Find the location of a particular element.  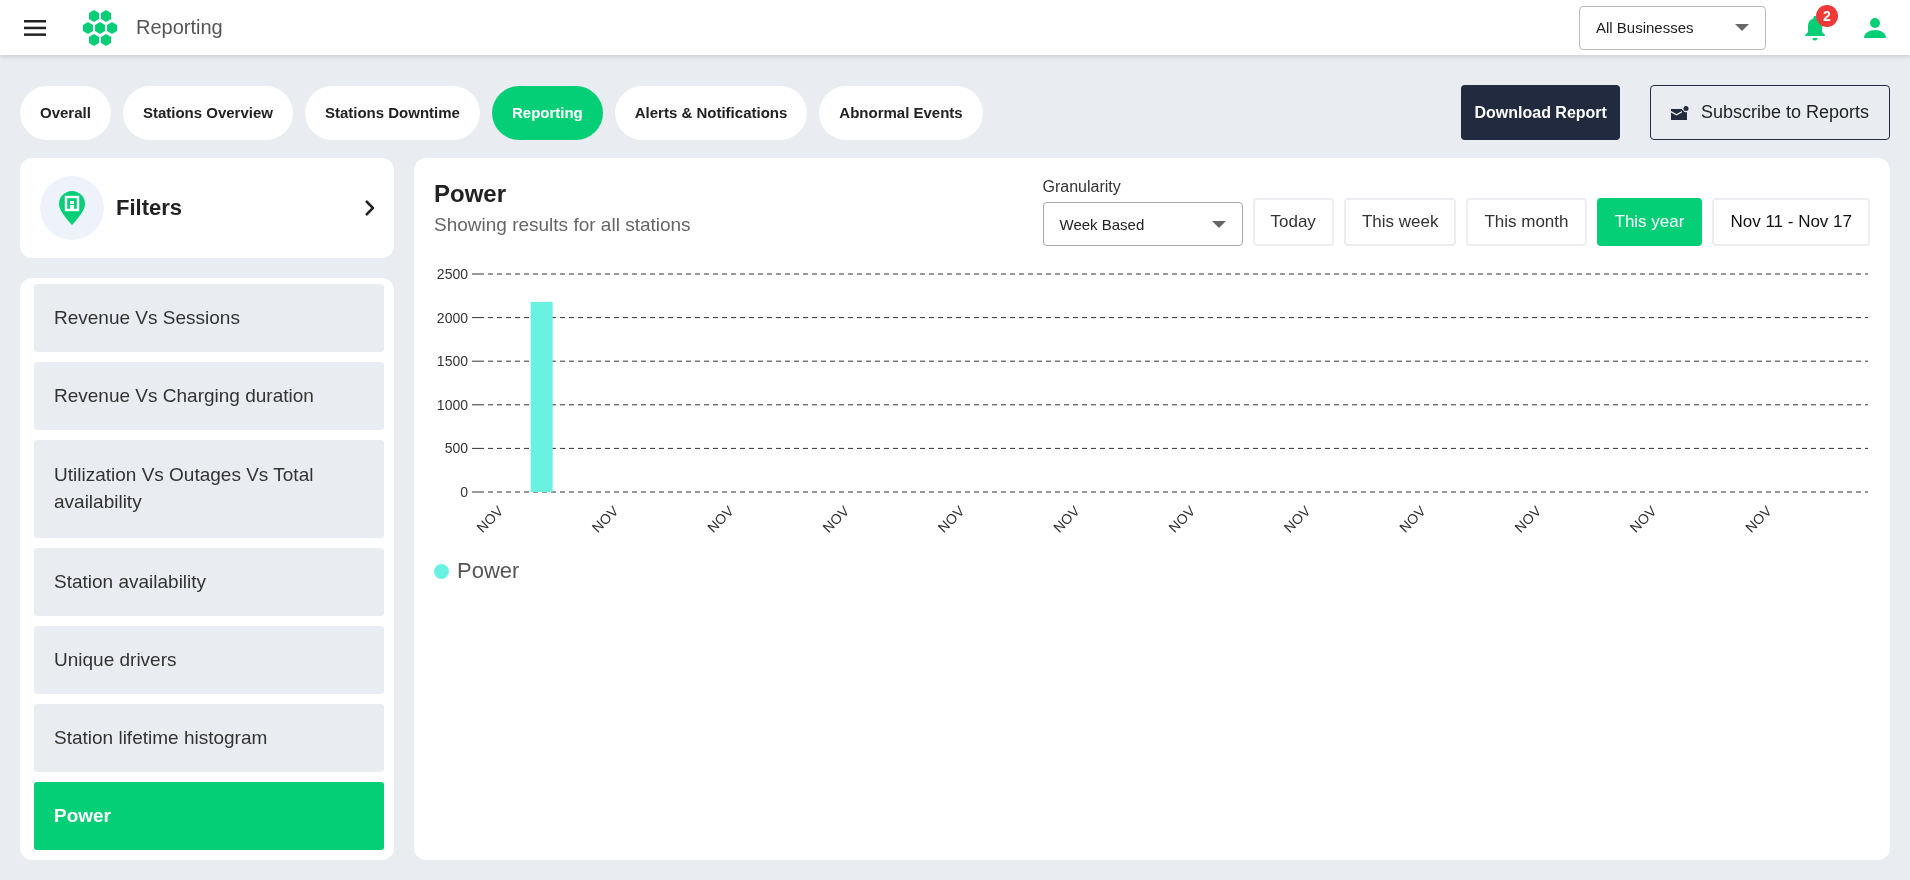

download-report-button: Download Report is located at coordinates (1540, 112).